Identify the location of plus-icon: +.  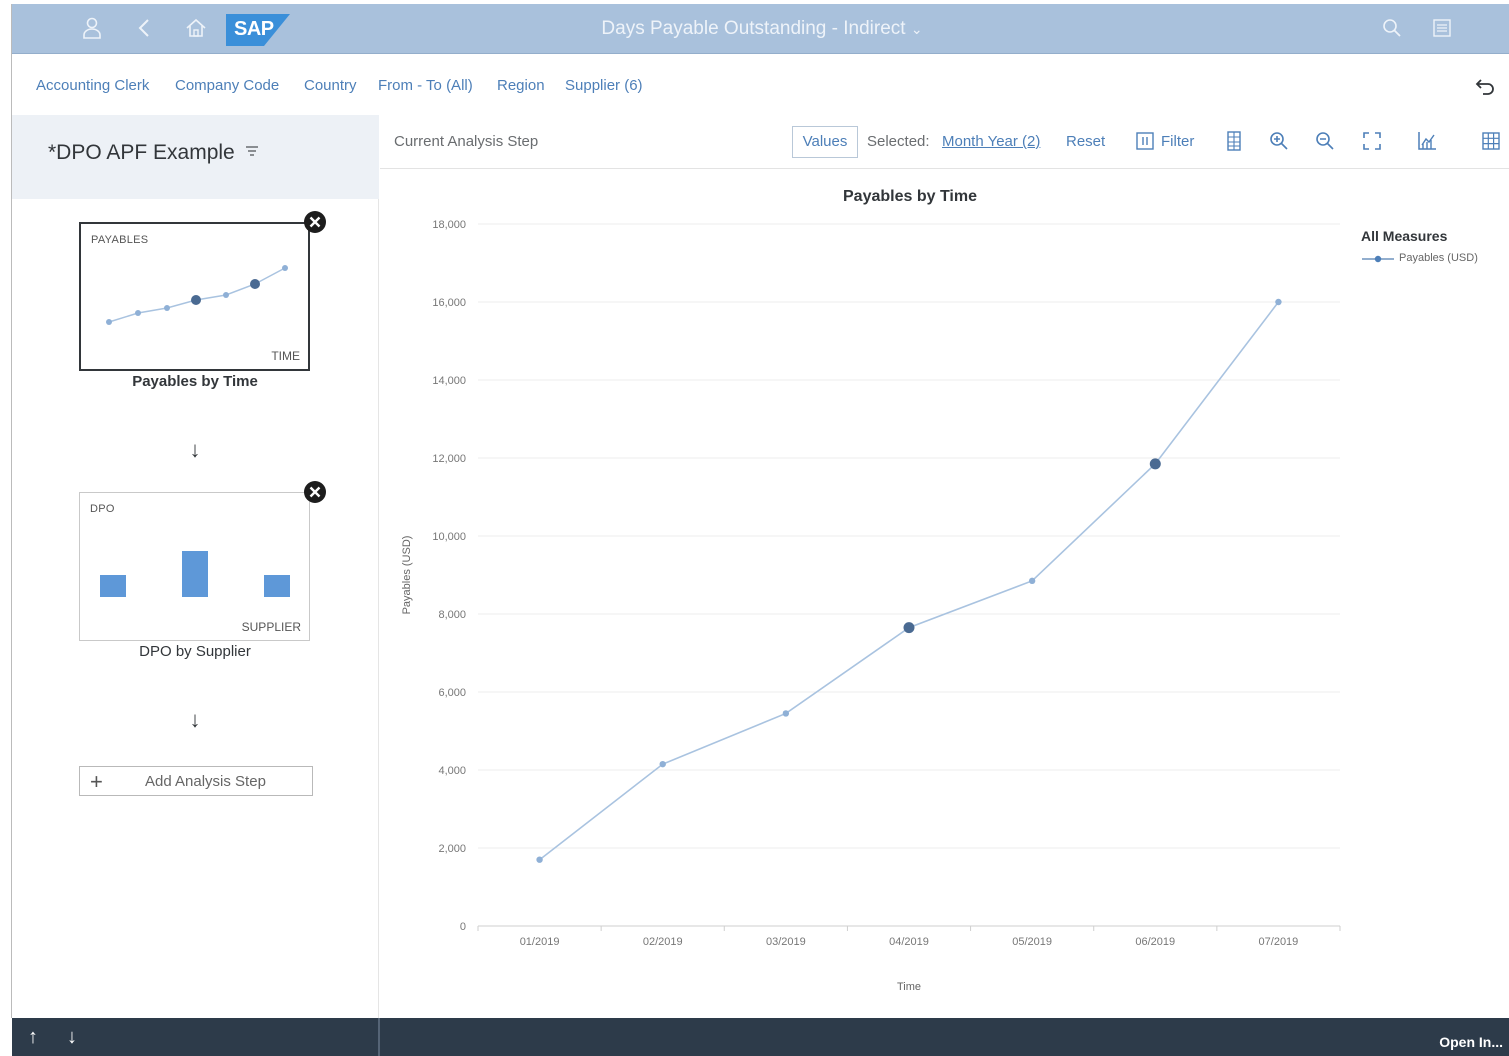
(96, 781).